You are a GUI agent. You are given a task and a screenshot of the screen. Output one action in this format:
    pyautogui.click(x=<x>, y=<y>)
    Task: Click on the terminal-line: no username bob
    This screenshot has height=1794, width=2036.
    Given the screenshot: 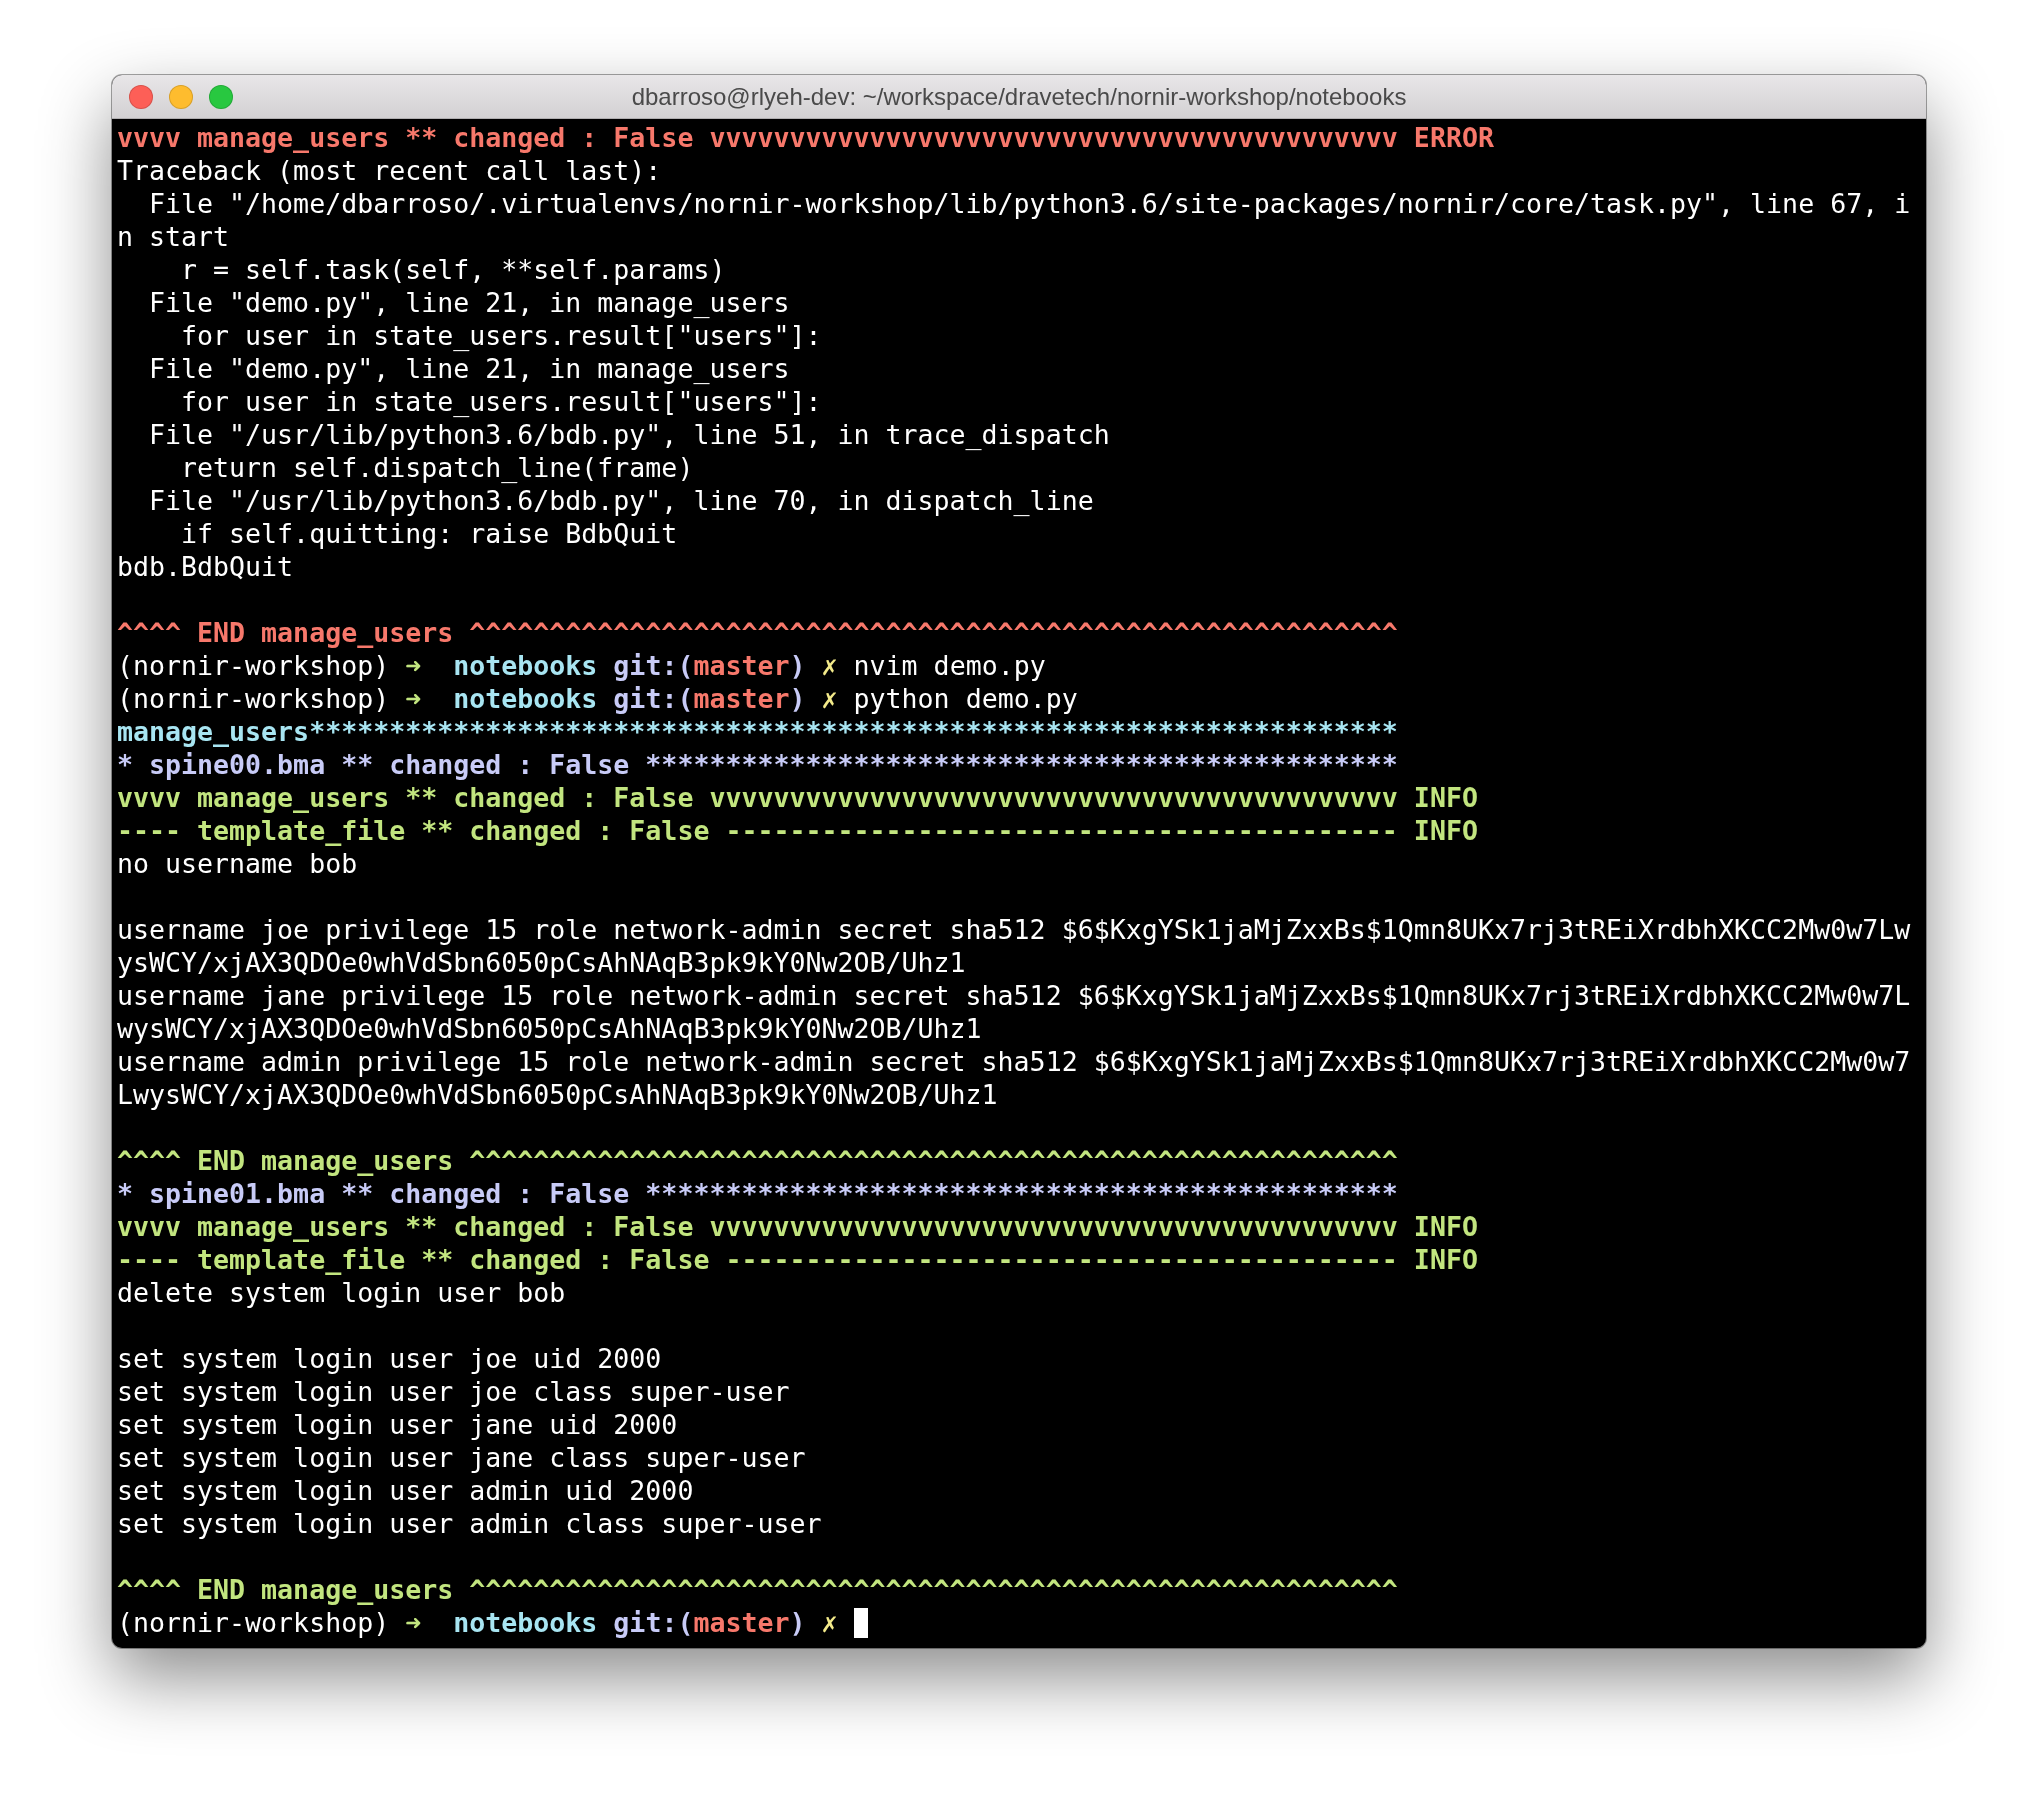 What is the action you would take?
    pyautogui.click(x=237, y=863)
    